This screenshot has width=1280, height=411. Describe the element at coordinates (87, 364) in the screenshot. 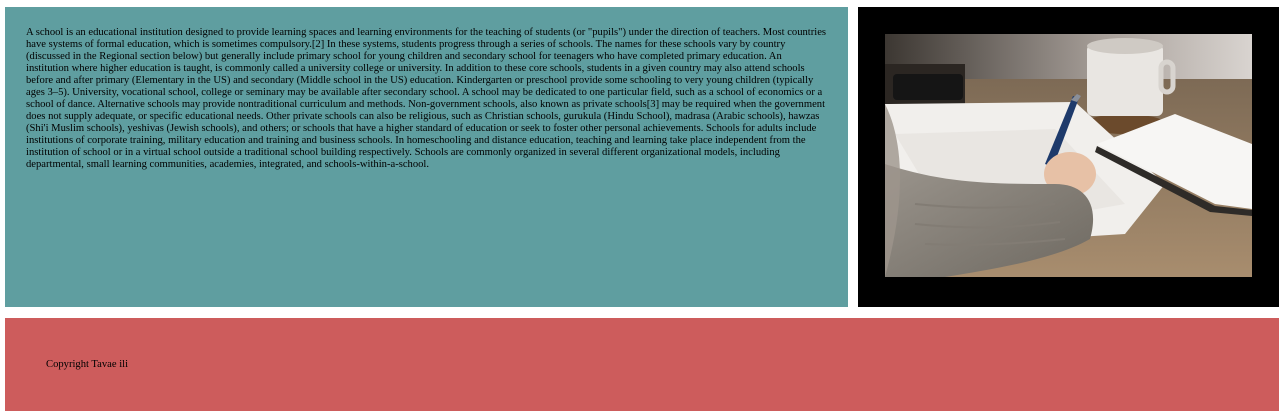

I see `copyright-text: Copyright Tavae ili` at that location.